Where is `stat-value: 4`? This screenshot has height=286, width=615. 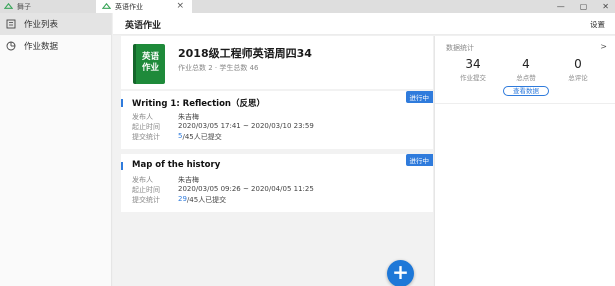
stat-value: 4 is located at coordinates (526, 64).